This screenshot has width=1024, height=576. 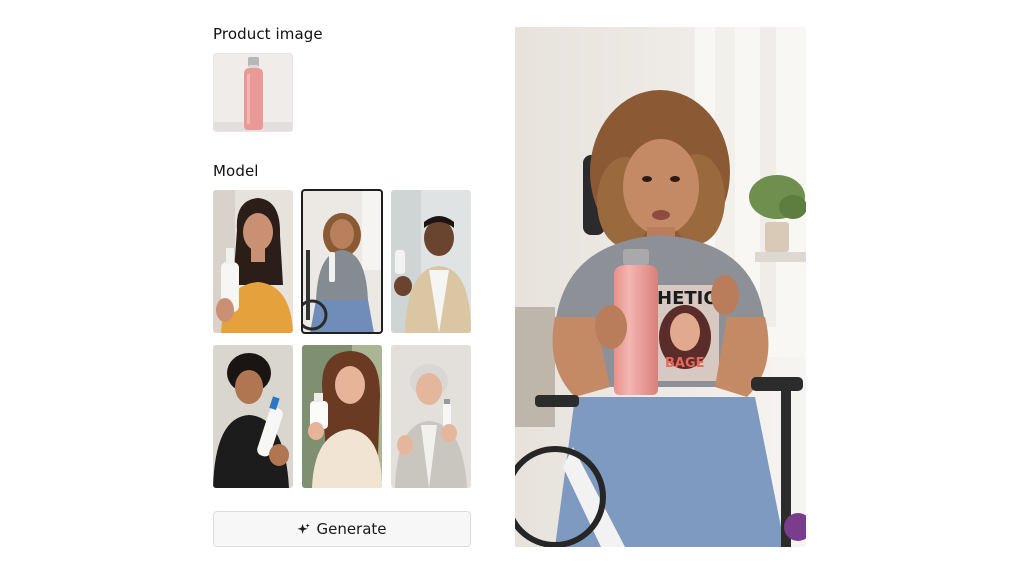 I want to click on woman-orange-sweater-icon, so click(x=253, y=261).